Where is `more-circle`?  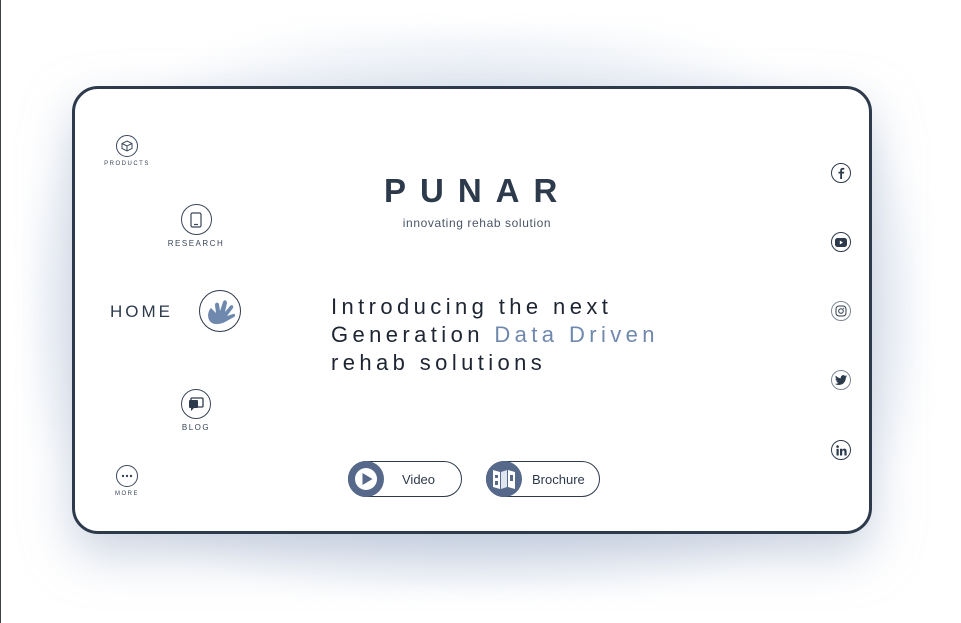 more-circle is located at coordinates (127, 476).